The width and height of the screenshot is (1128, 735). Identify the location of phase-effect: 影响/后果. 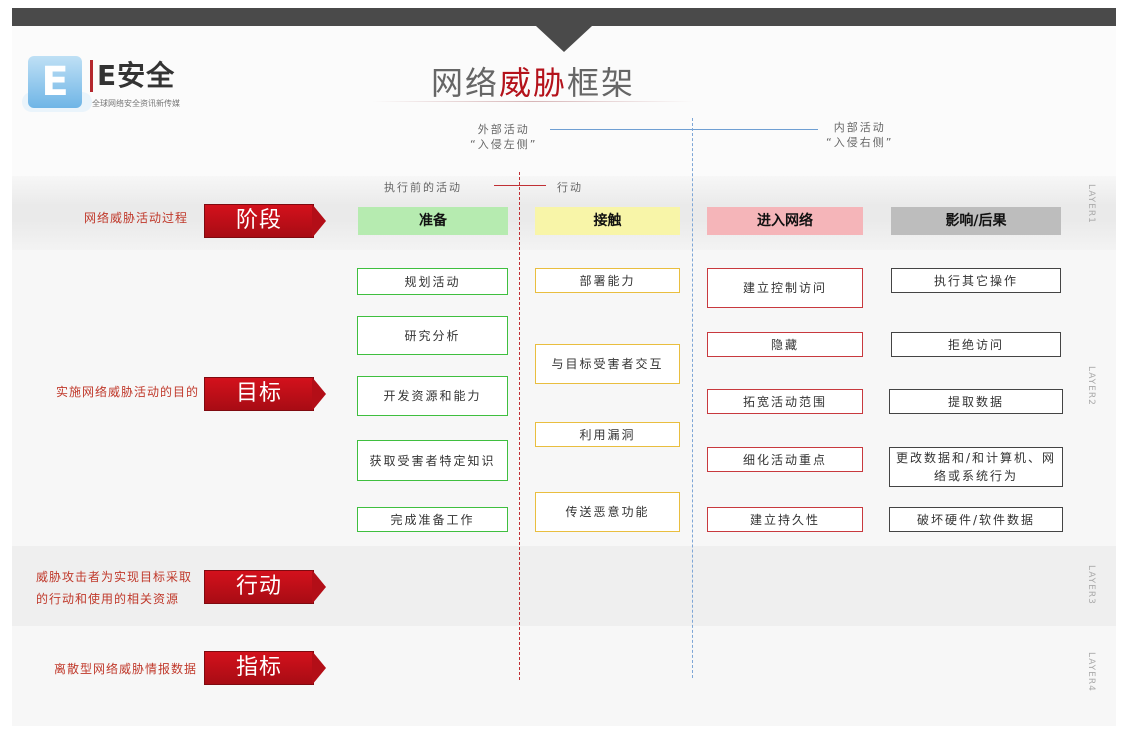
(976, 221).